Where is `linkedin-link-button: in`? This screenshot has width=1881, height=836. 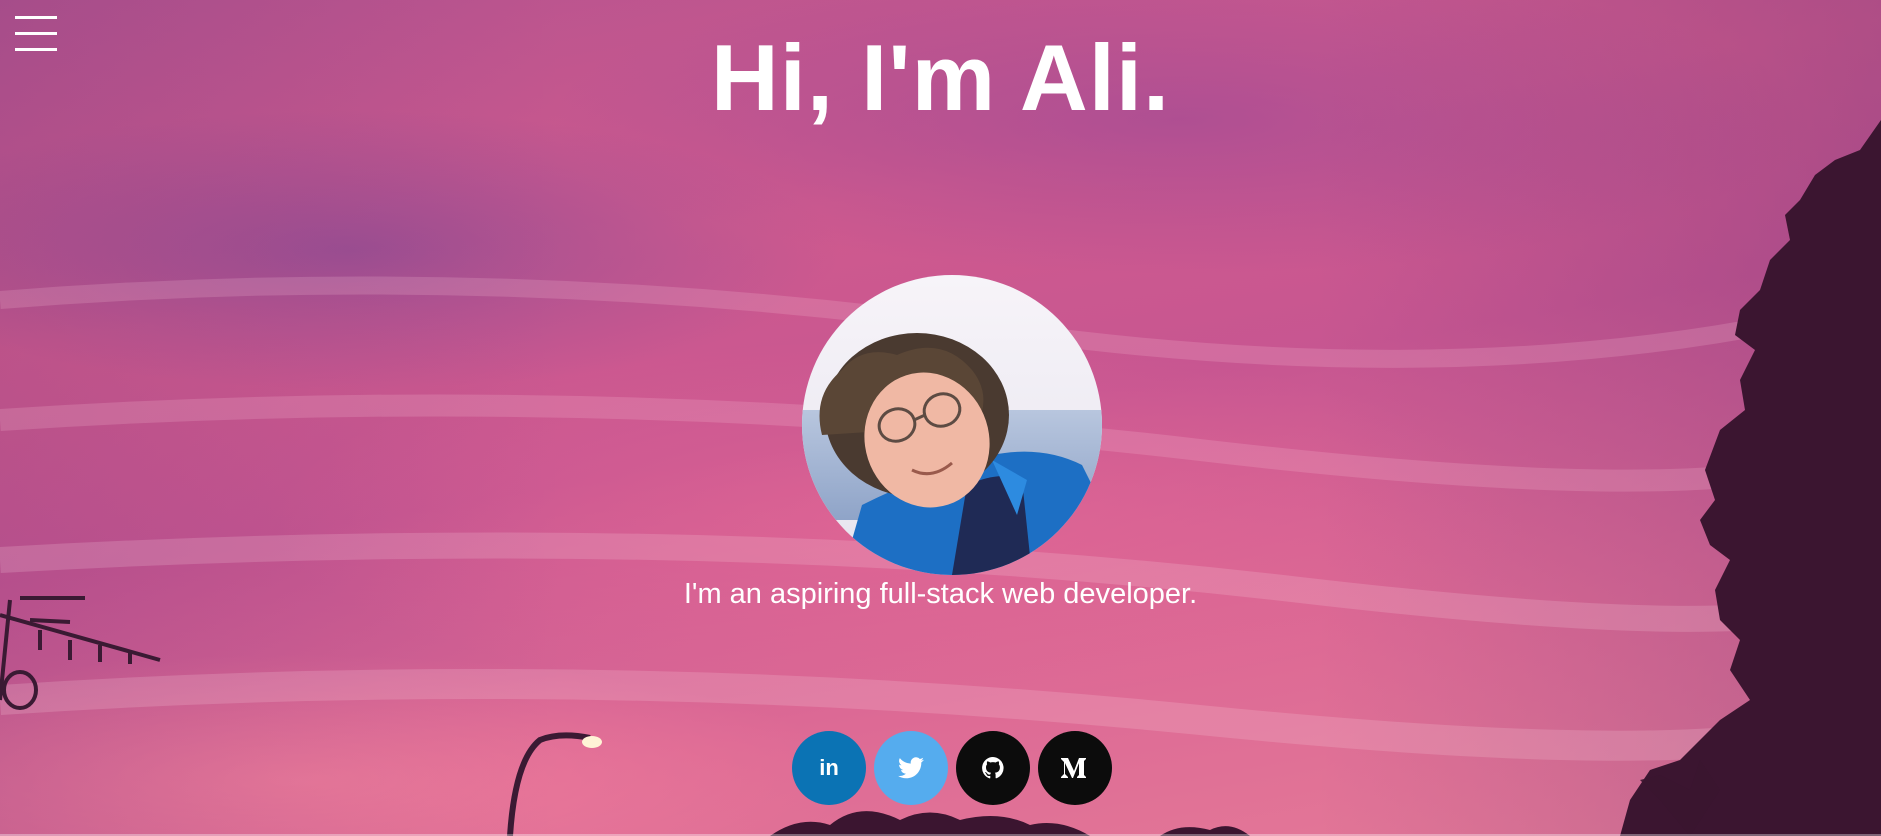
linkedin-link-button: in is located at coordinates (829, 768).